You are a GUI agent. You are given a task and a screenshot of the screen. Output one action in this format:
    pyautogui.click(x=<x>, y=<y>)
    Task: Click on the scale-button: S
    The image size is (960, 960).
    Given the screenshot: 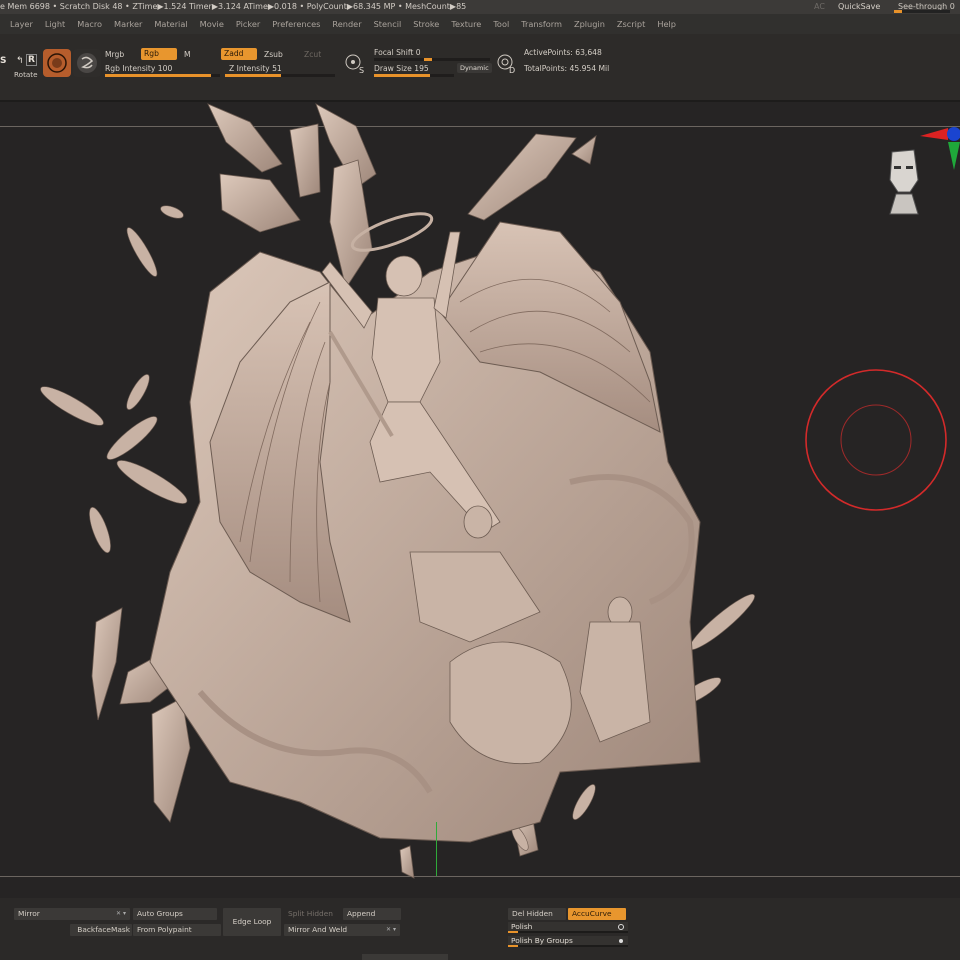 What is the action you would take?
    pyautogui.click(x=5, y=68)
    